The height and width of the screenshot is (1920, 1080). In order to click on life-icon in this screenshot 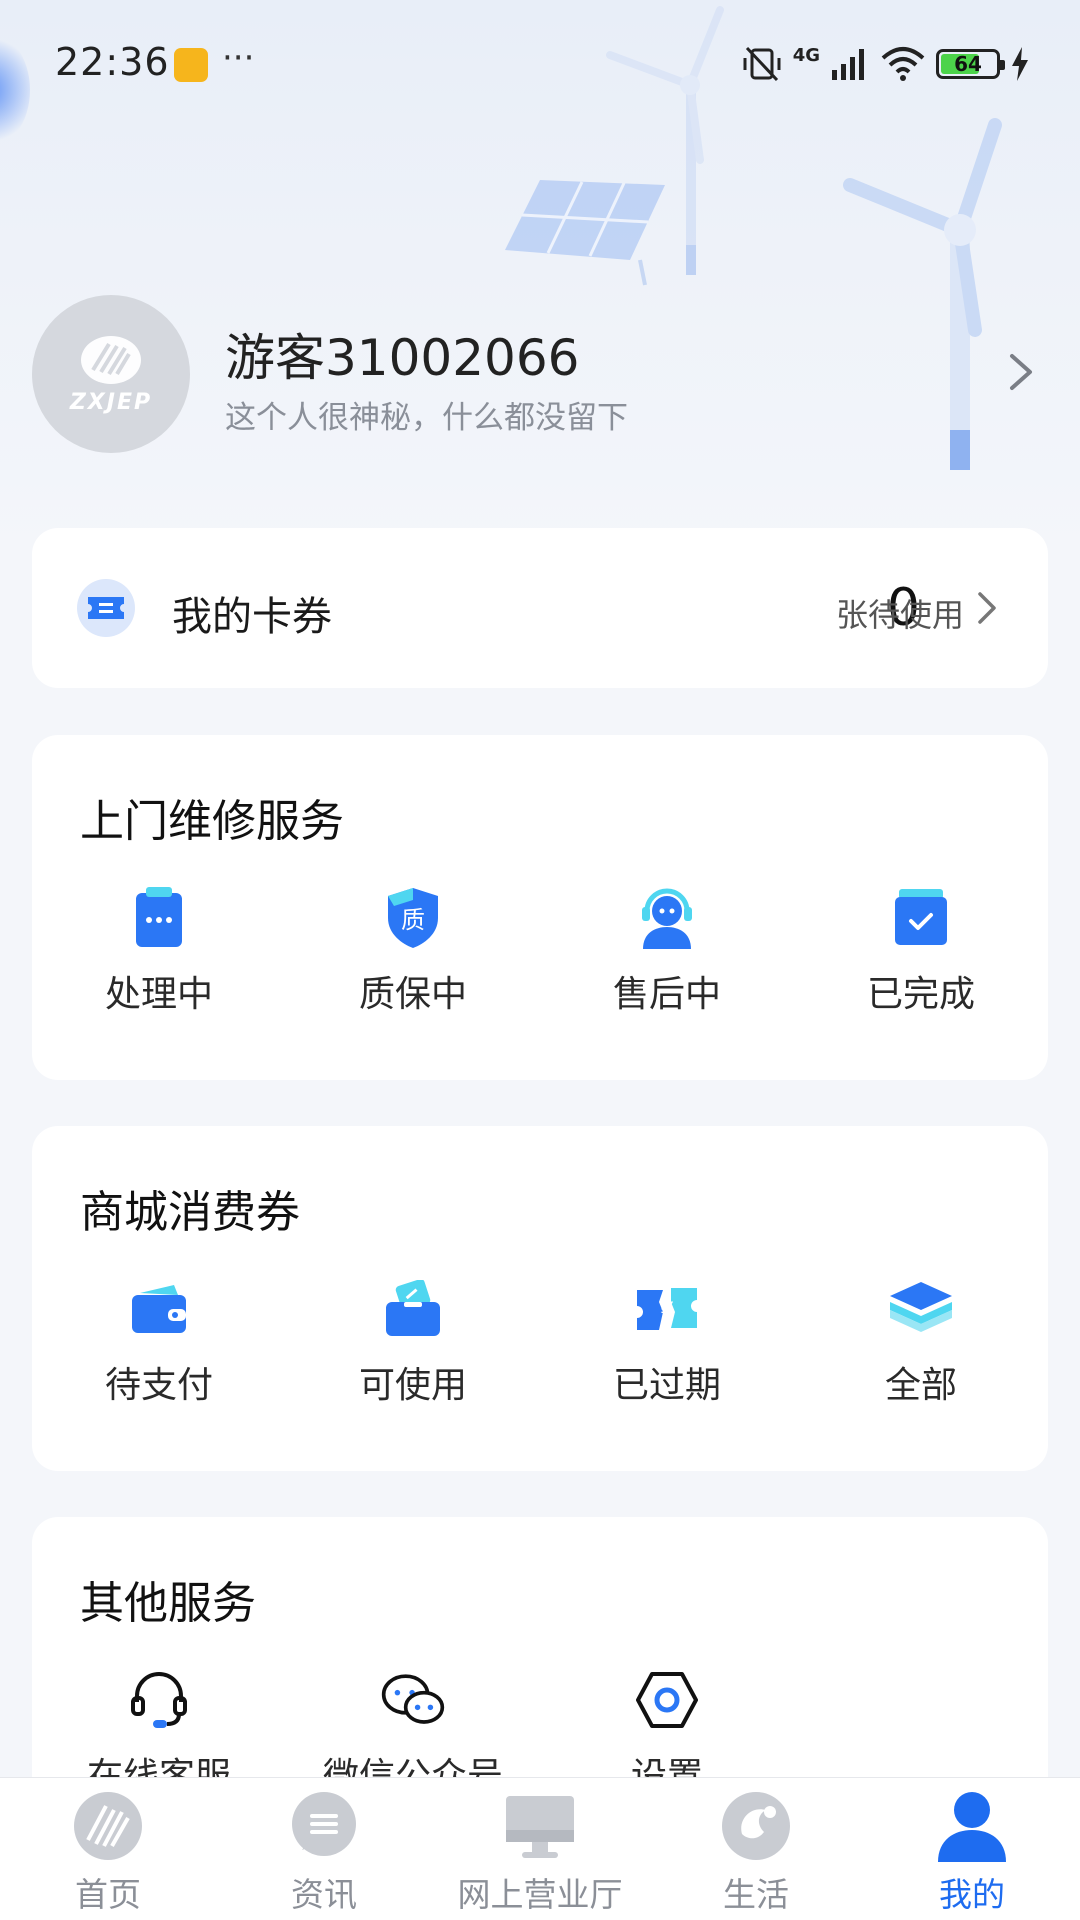, I will do `click(756, 1826)`.